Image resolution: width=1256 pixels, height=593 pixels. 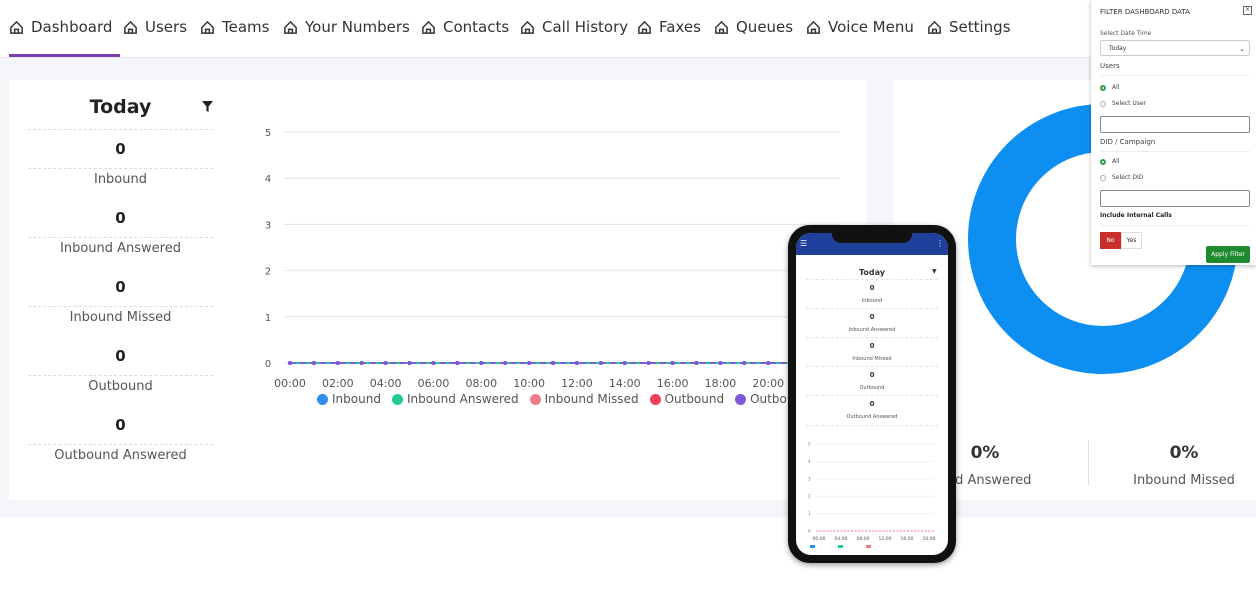 What do you see at coordinates (809, 513) in the screenshot?
I see `phone-y-tick-label: 1` at bounding box center [809, 513].